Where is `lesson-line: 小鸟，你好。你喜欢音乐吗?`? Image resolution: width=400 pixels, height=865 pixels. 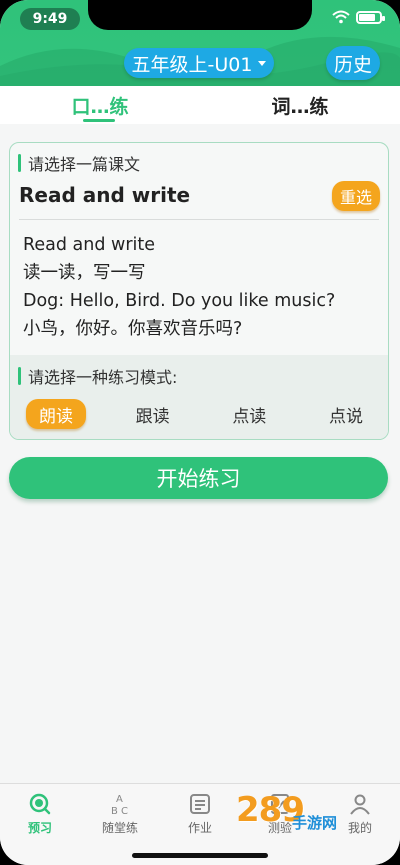 lesson-line: 小鸟，你好。你喜欢音乐吗? is located at coordinates (133, 329).